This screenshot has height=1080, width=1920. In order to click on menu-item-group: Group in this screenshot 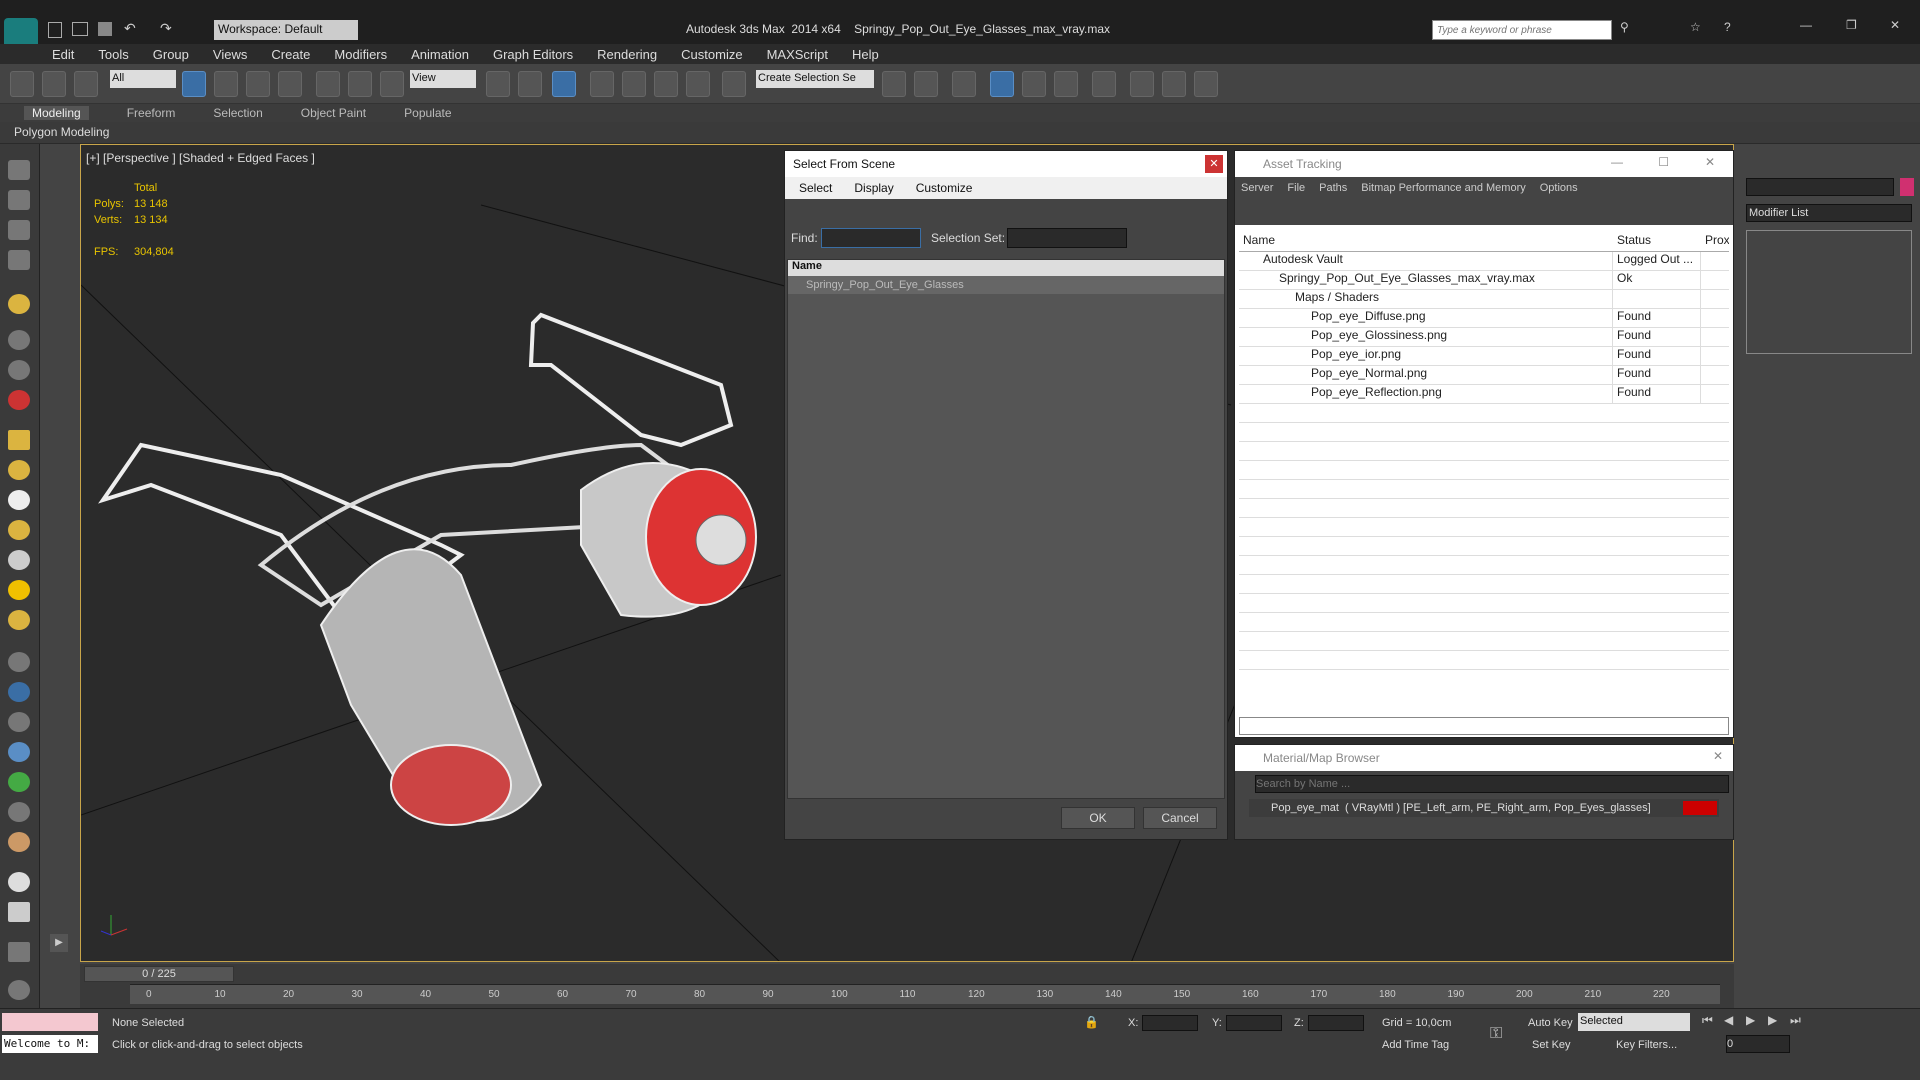, I will do `click(171, 54)`.